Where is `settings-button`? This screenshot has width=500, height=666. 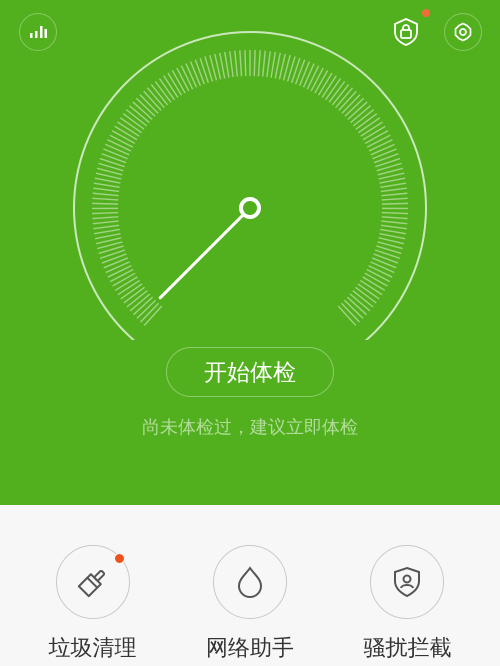 settings-button is located at coordinates (463, 32).